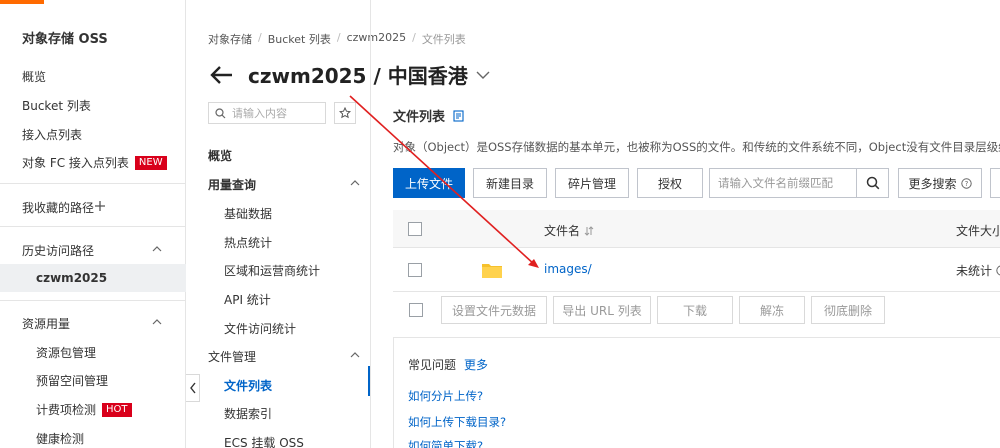 The height and width of the screenshot is (448, 1000). Describe the element at coordinates (220, 155) in the screenshot. I see `sidebar-item-overview: 概览` at that location.